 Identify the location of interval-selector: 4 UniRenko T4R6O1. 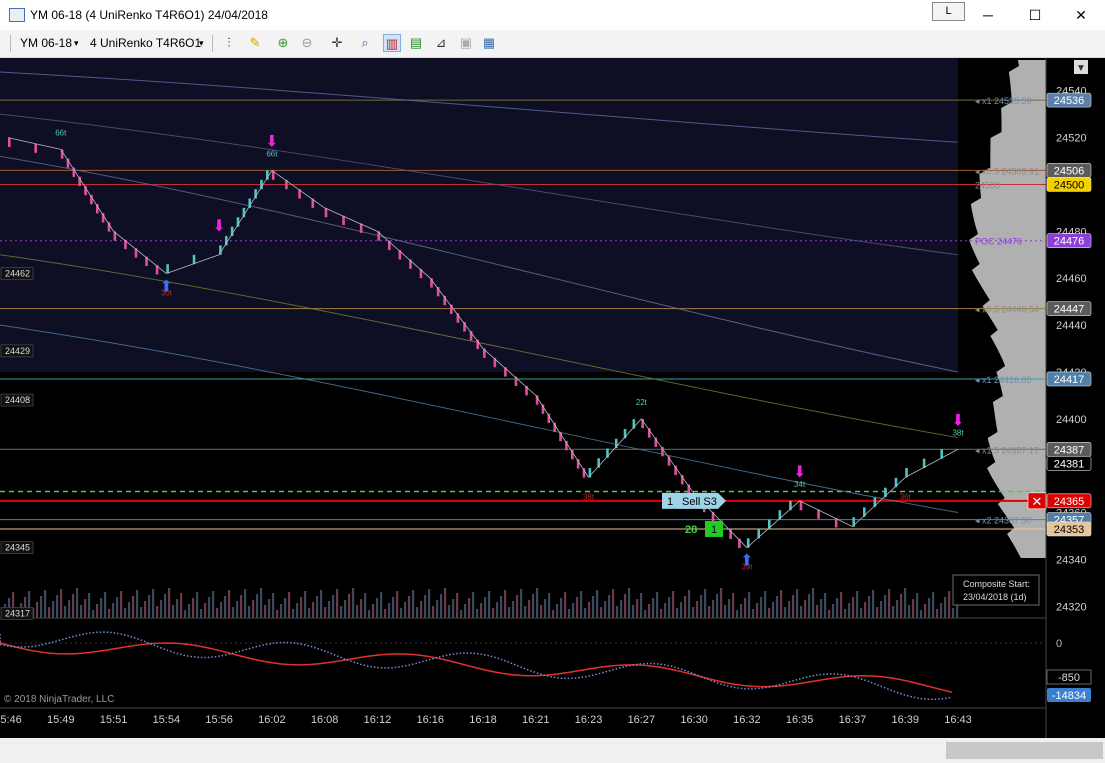
(145, 43).